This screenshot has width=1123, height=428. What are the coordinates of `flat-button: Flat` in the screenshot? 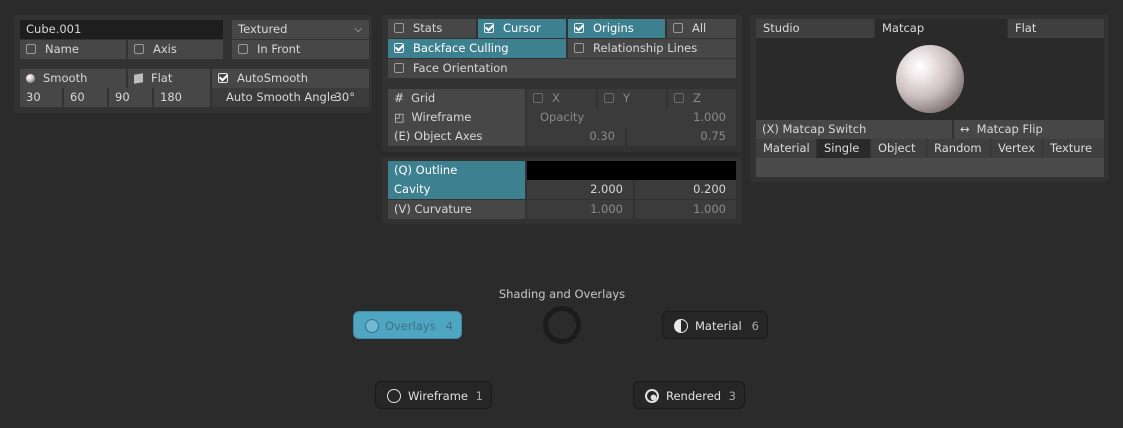 It's located at (169, 78).